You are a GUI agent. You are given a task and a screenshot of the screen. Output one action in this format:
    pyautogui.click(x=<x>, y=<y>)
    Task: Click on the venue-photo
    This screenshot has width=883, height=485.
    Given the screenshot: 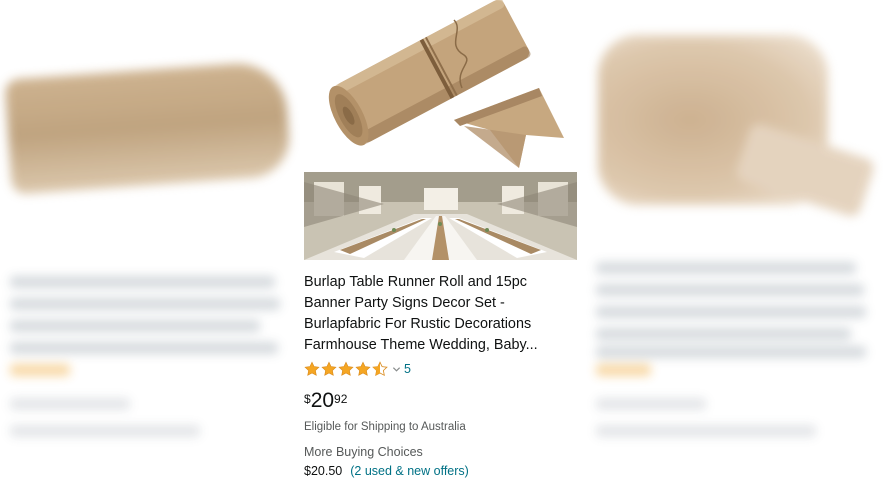 What is the action you would take?
    pyautogui.click(x=440, y=216)
    